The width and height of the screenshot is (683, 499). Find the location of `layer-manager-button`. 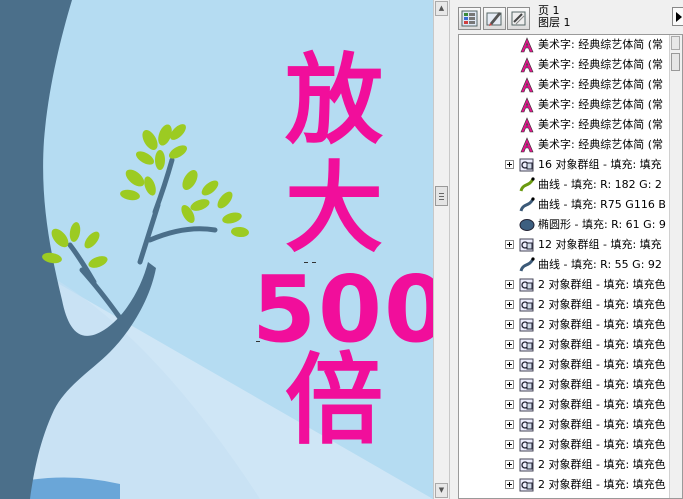

layer-manager-button is located at coordinates (518, 18).